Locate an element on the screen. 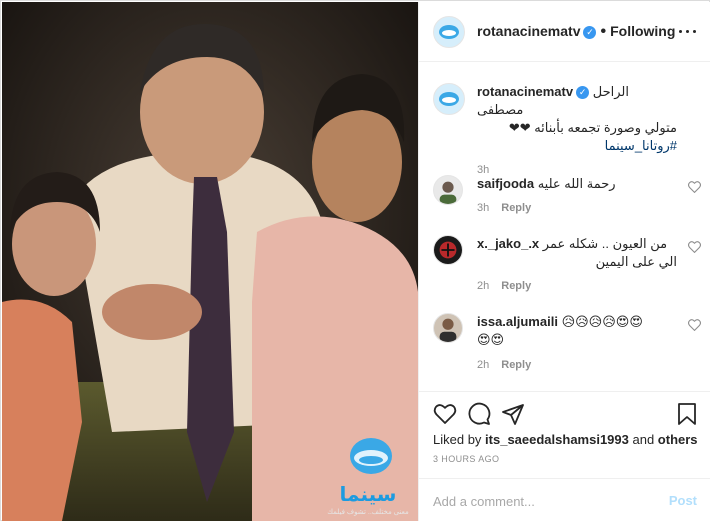 The width and height of the screenshot is (710, 521). comment-username: issa.aljumaili is located at coordinates (517, 321).